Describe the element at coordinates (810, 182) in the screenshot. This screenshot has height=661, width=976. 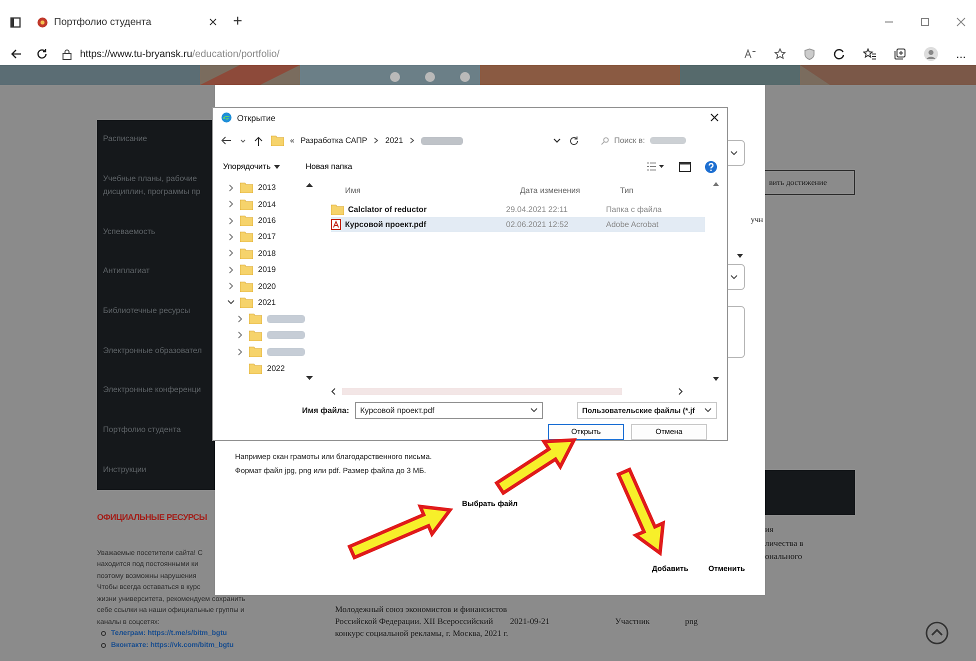
I see `add-achievement-button: вить достижение` at that location.